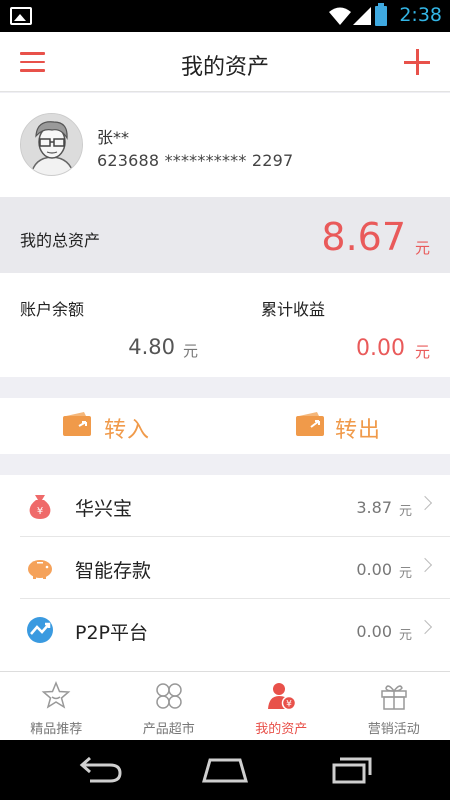  What do you see at coordinates (225, 325) in the screenshot?
I see `balances-panel: 账户余额 累计收益 4.80 元 0.00 元` at bounding box center [225, 325].